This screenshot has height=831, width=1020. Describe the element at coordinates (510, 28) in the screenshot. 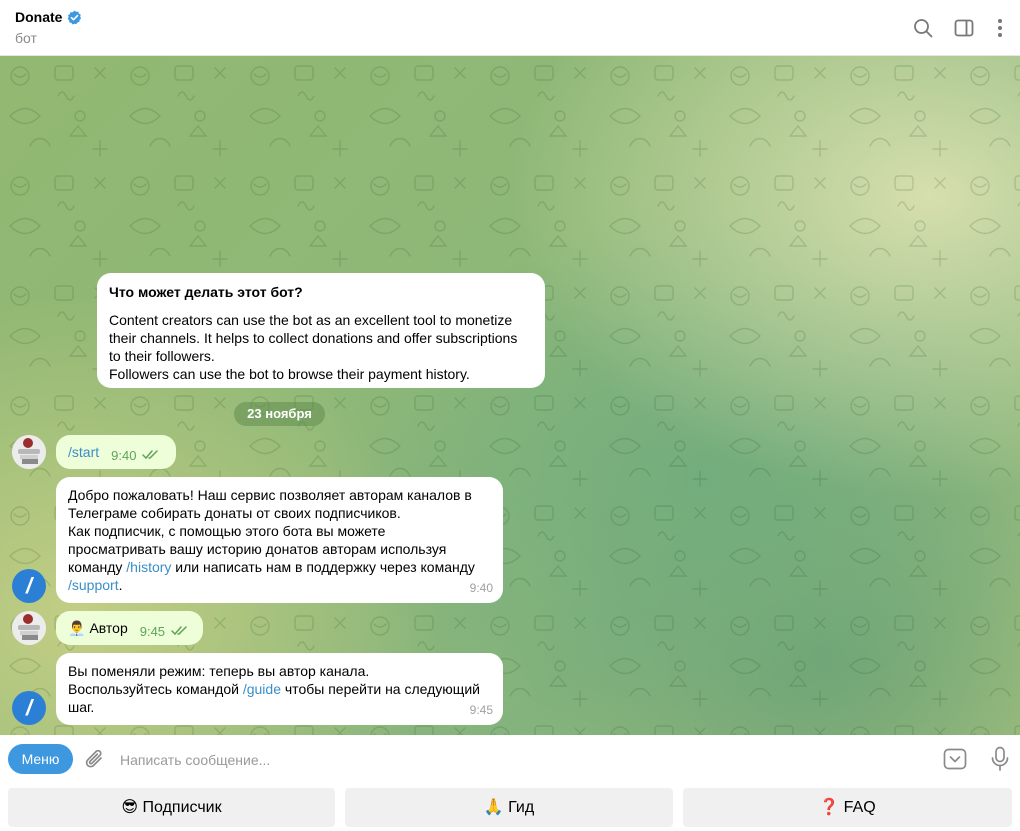

I see `chat-header: Donate бот` at that location.